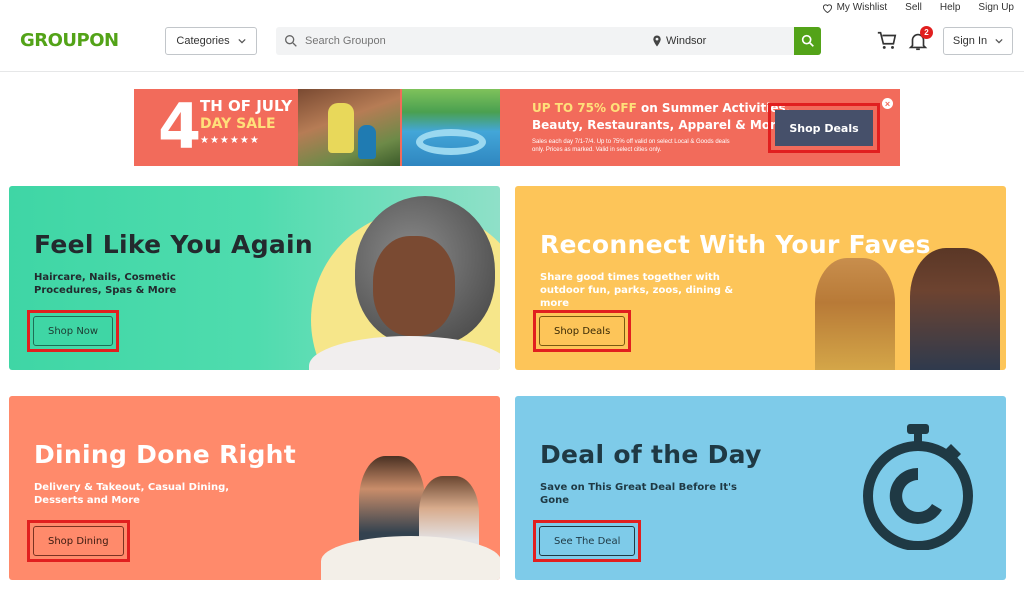 The width and height of the screenshot is (1024, 597). What do you see at coordinates (955, 309) in the screenshot?
I see `card-person-right` at bounding box center [955, 309].